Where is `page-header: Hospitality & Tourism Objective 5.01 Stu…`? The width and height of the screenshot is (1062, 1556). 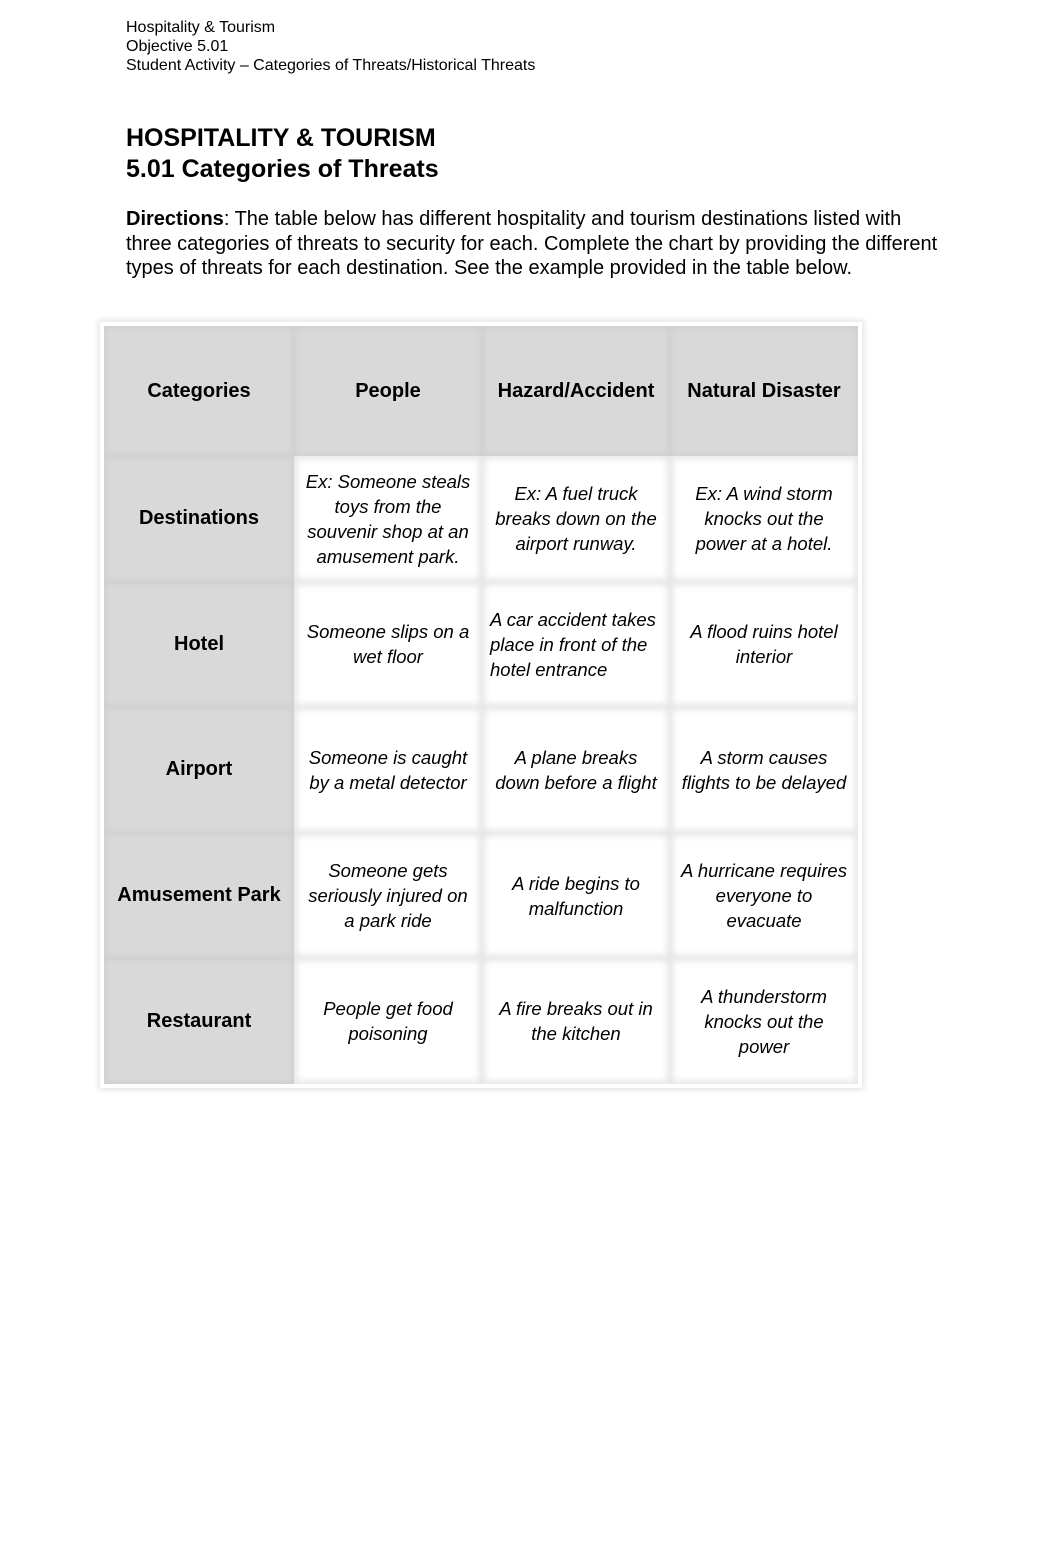 page-header: Hospitality & Tourism Objective 5.01 Stu… is located at coordinates (330, 46).